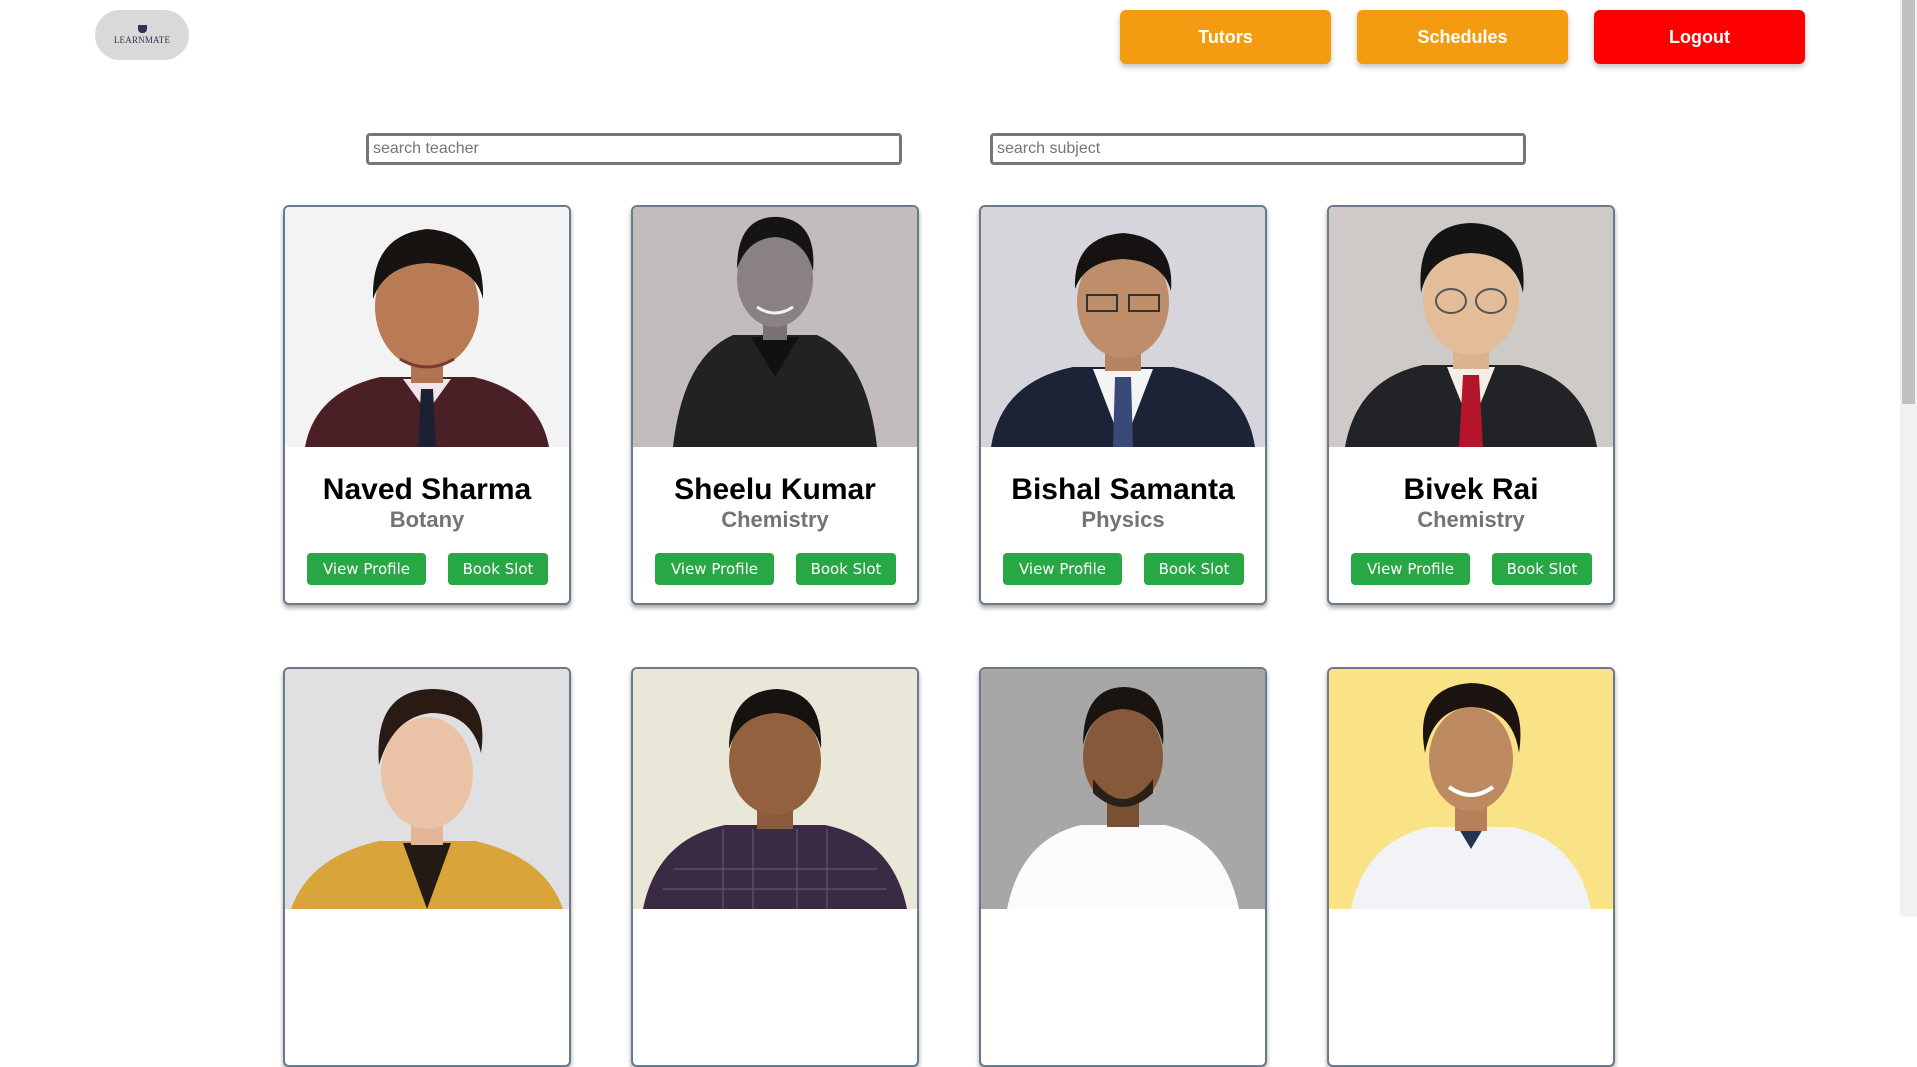 The image size is (1917, 1067). Describe the element at coordinates (142, 29) in the screenshot. I see `crest-icon` at that location.